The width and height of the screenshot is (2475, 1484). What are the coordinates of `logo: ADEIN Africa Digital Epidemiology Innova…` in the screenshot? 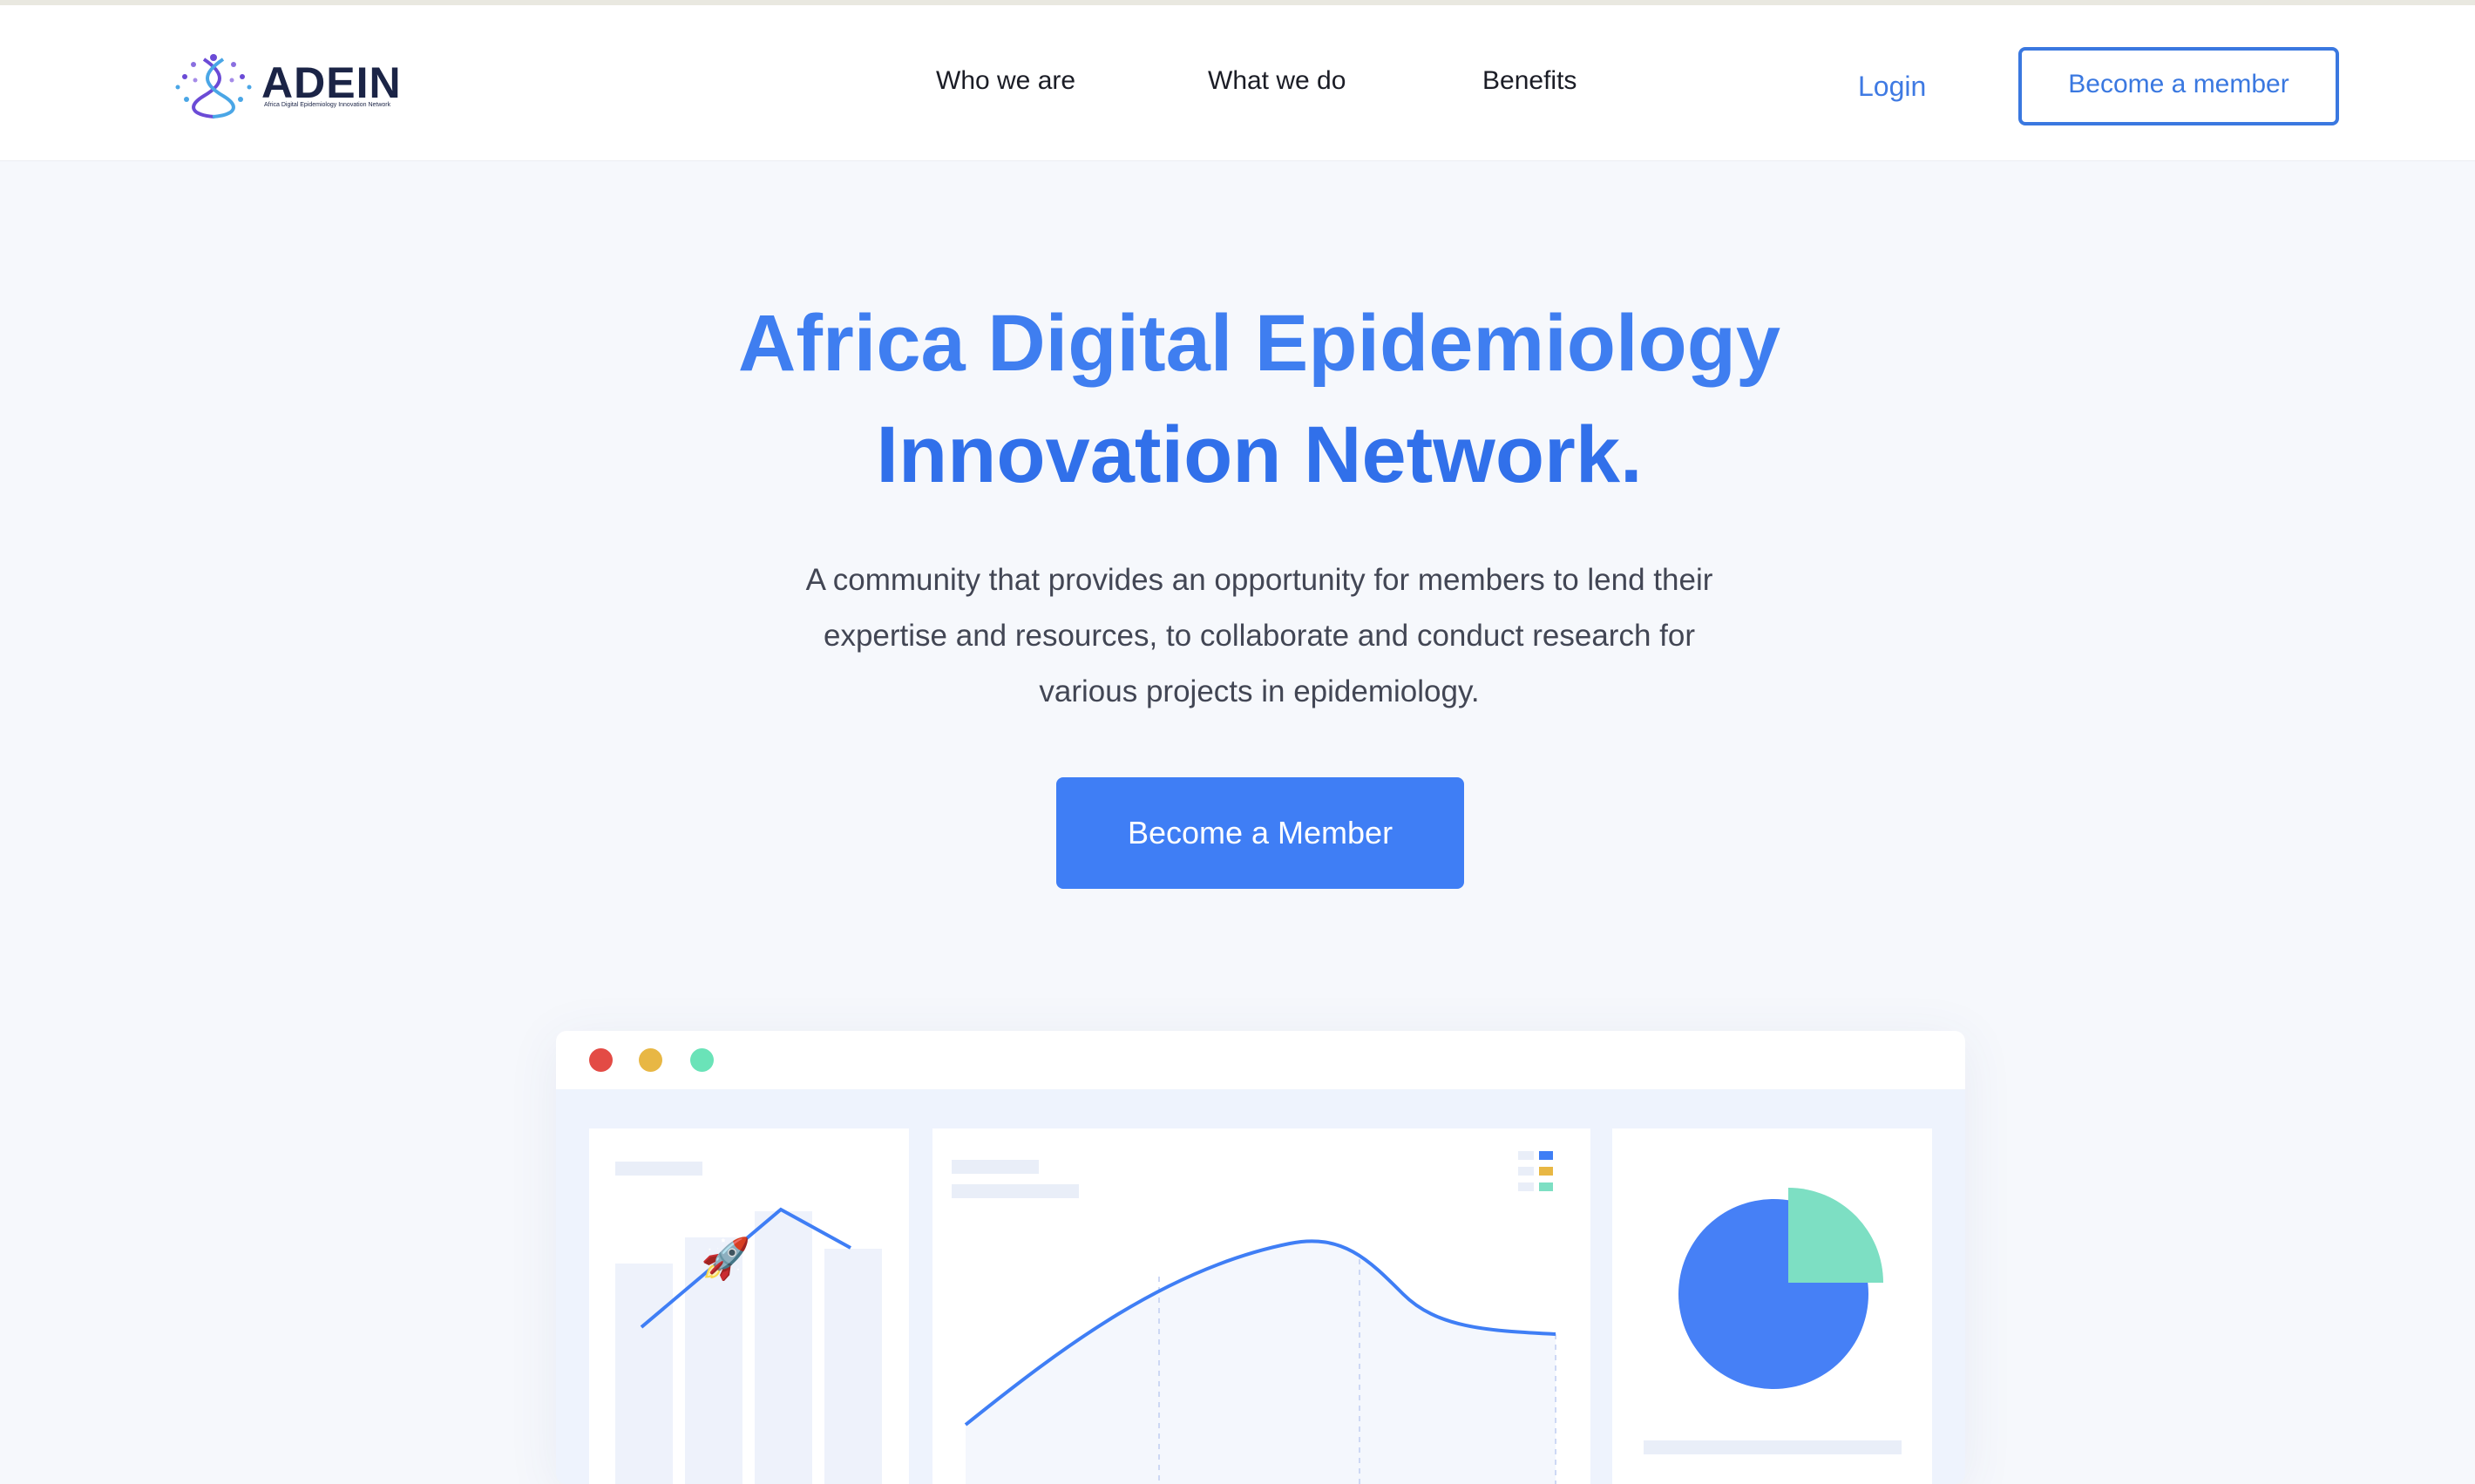 It's located at (287, 86).